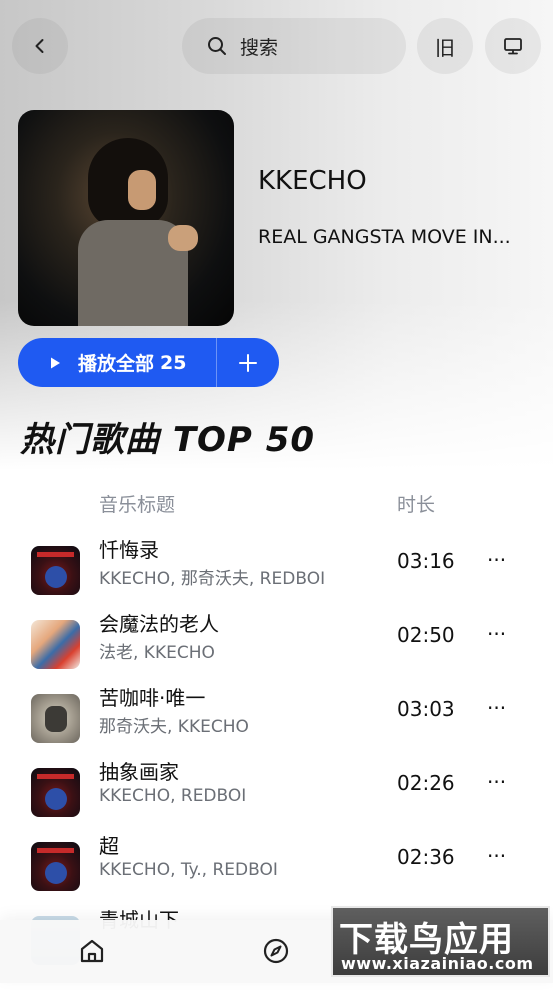  Describe the element at coordinates (173, 796) in the screenshot. I see `song-artists: KKECHO, REDBOI` at that location.